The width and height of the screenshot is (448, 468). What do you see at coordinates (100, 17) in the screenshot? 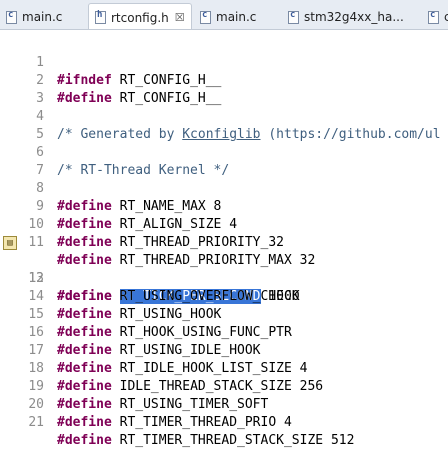
I see `h-file-icon` at bounding box center [100, 17].